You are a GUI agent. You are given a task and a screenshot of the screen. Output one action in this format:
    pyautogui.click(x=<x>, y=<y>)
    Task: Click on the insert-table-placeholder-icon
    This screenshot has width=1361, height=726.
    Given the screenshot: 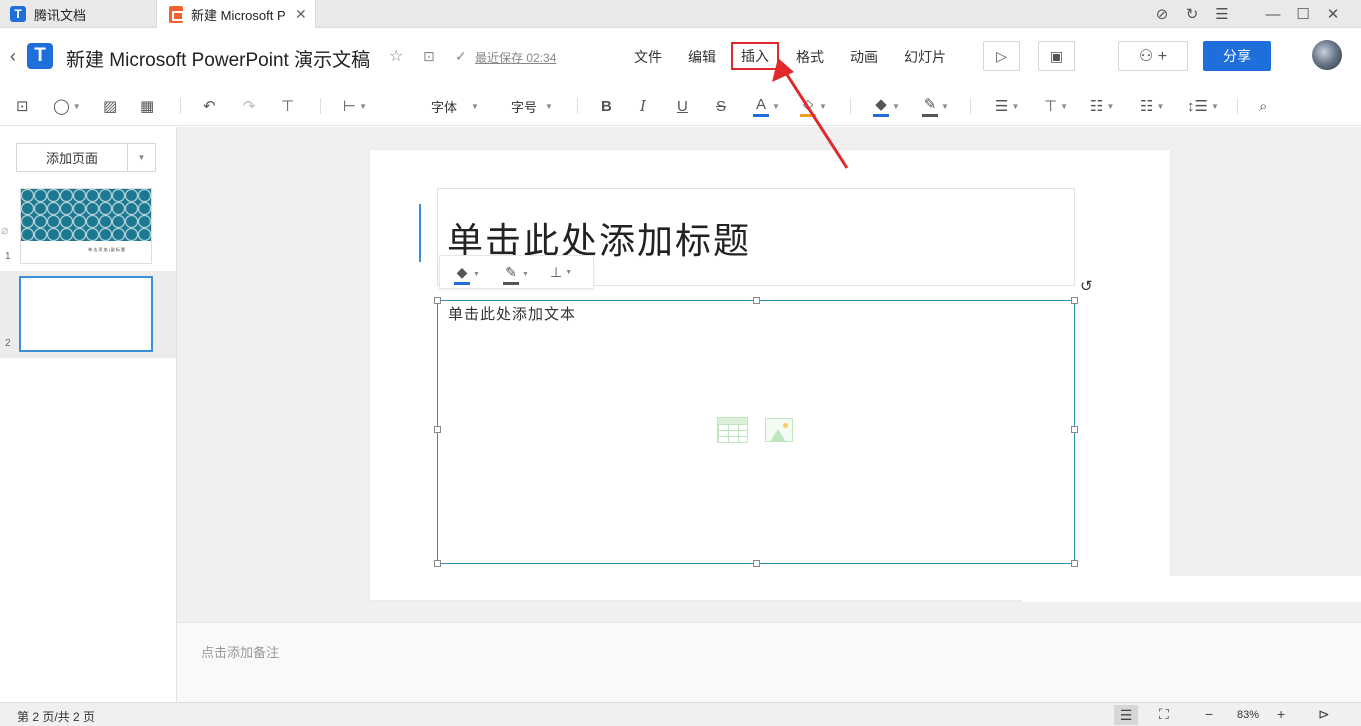 What is the action you would take?
    pyautogui.click(x=732, y=430)
    